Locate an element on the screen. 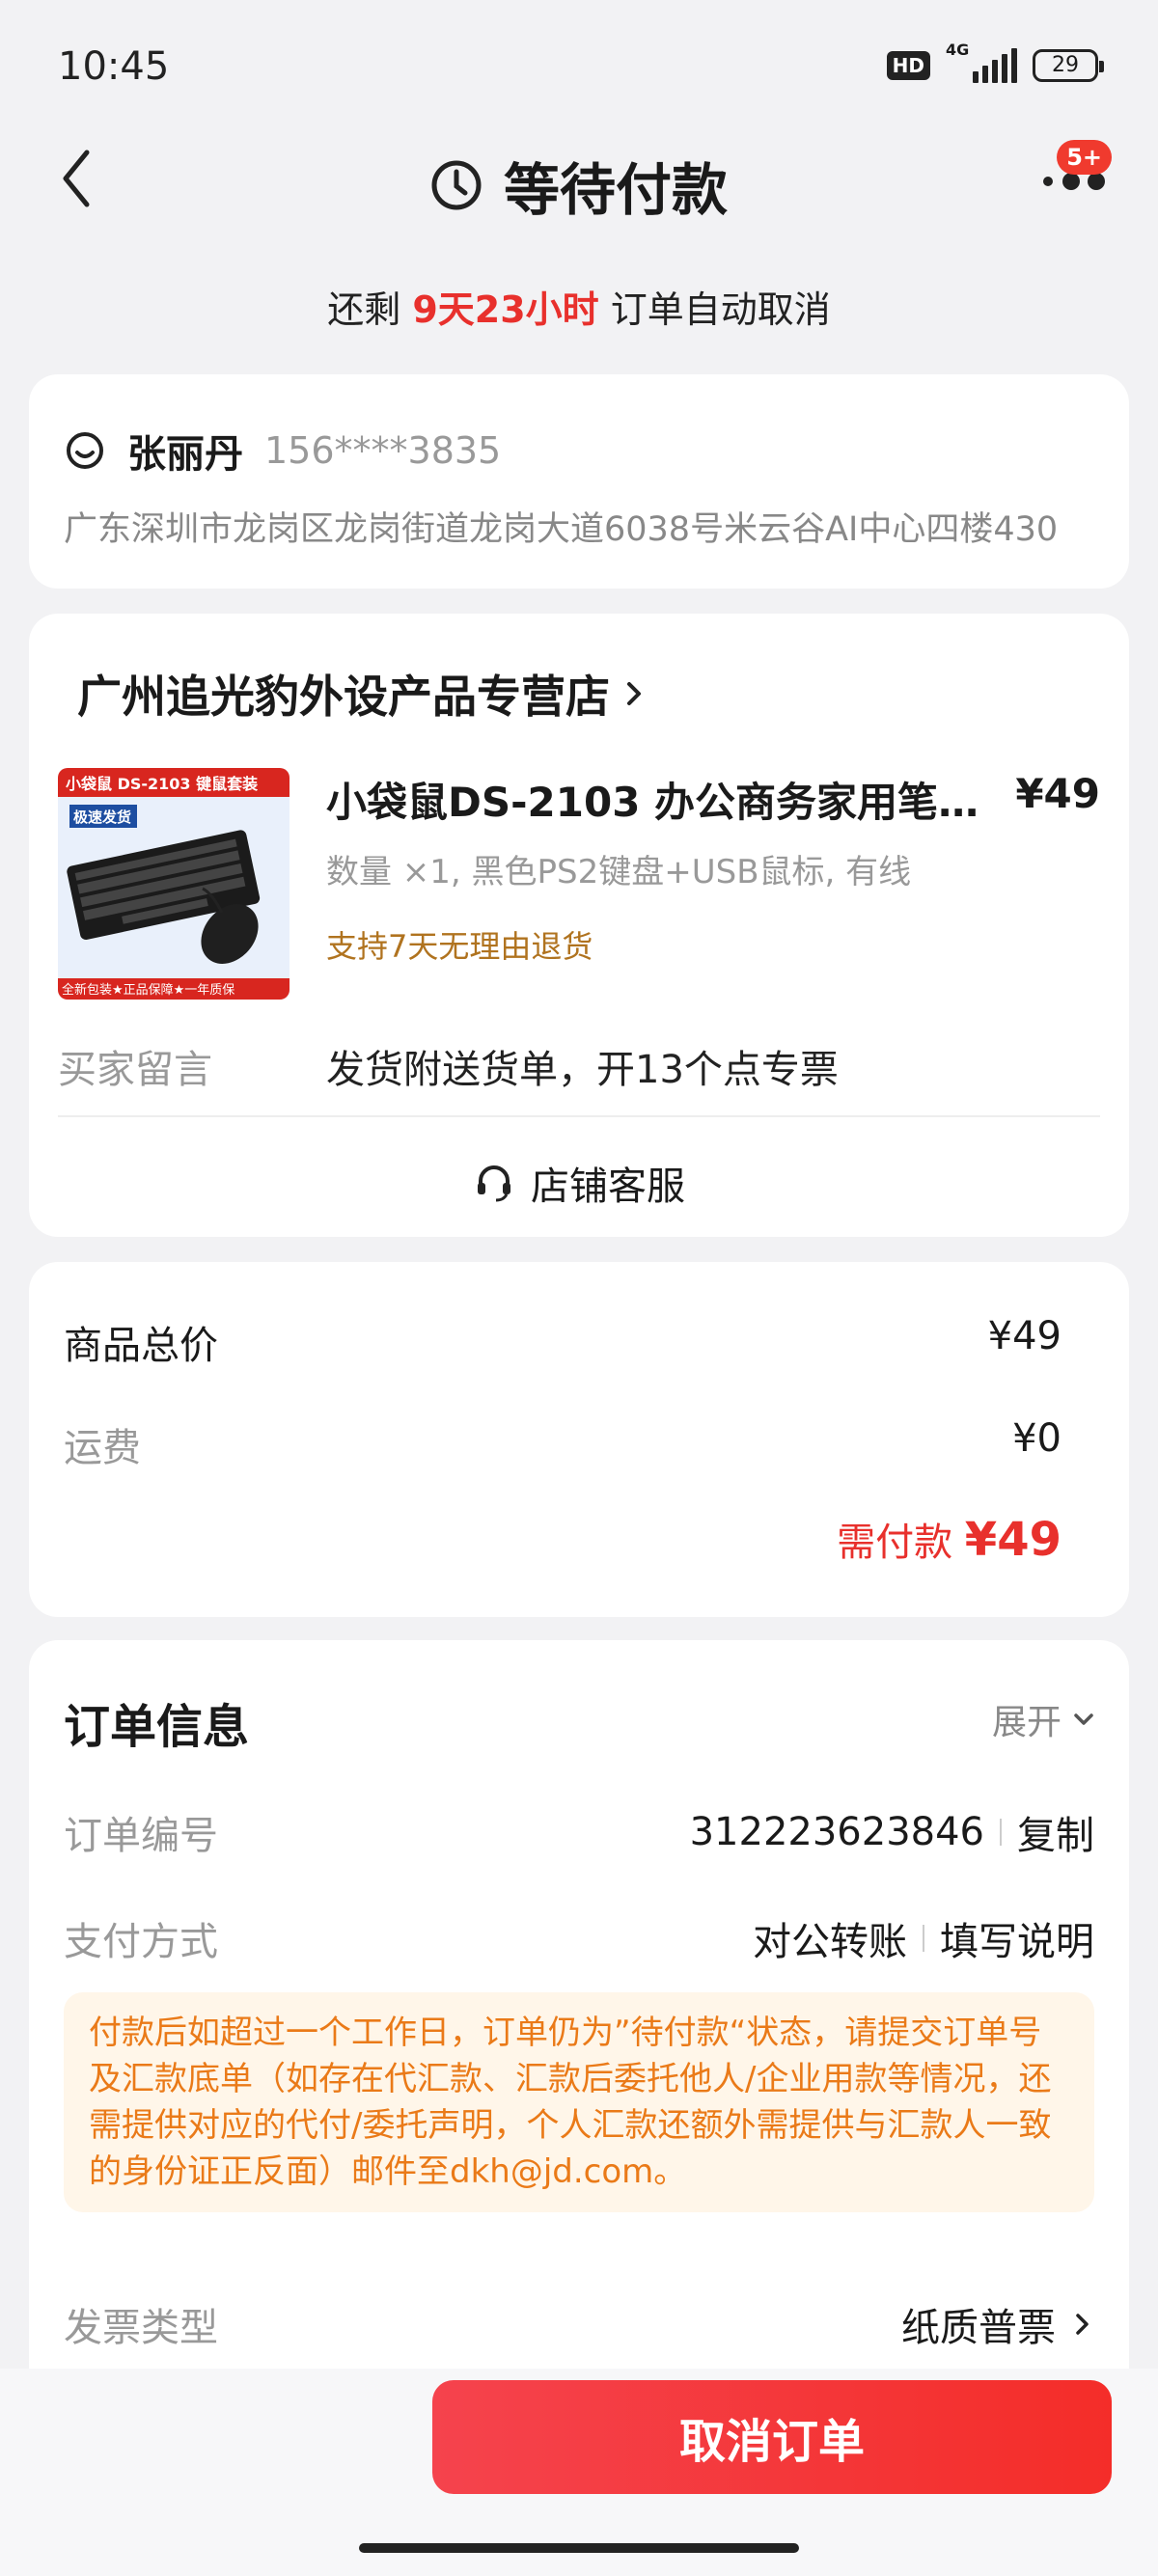  product-title: 小袋鼠DS-2103 办公商务家用笔记本台式机键鼠套装 is located at coordinates (654, 800).